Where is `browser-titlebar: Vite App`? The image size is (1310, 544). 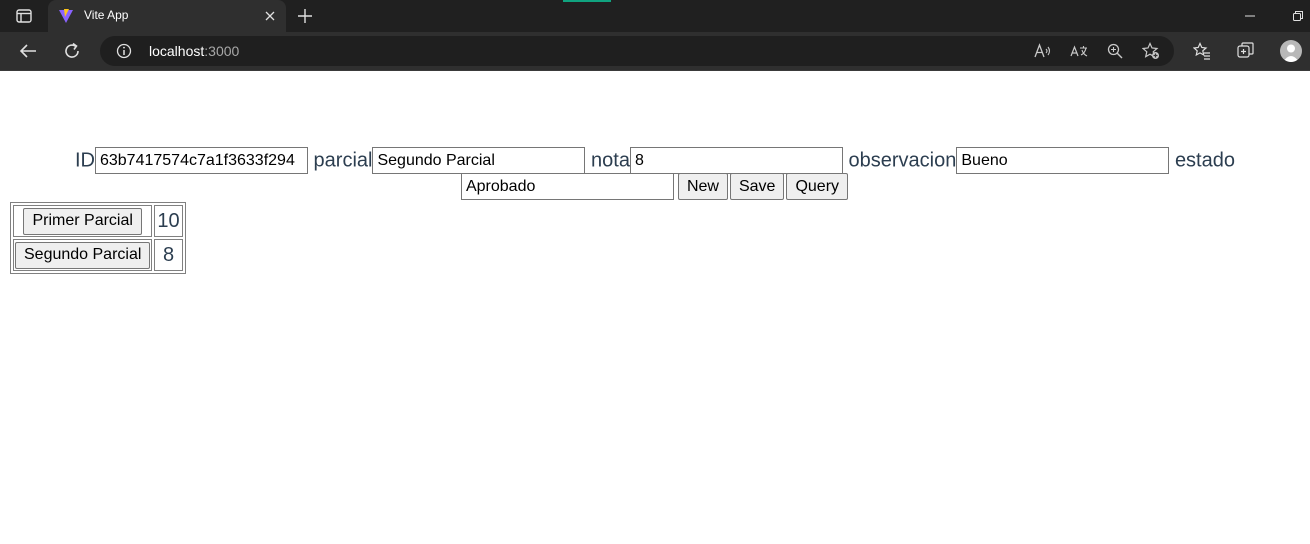
browser-titlebar: Vite App is located at coordinates (655, 16).